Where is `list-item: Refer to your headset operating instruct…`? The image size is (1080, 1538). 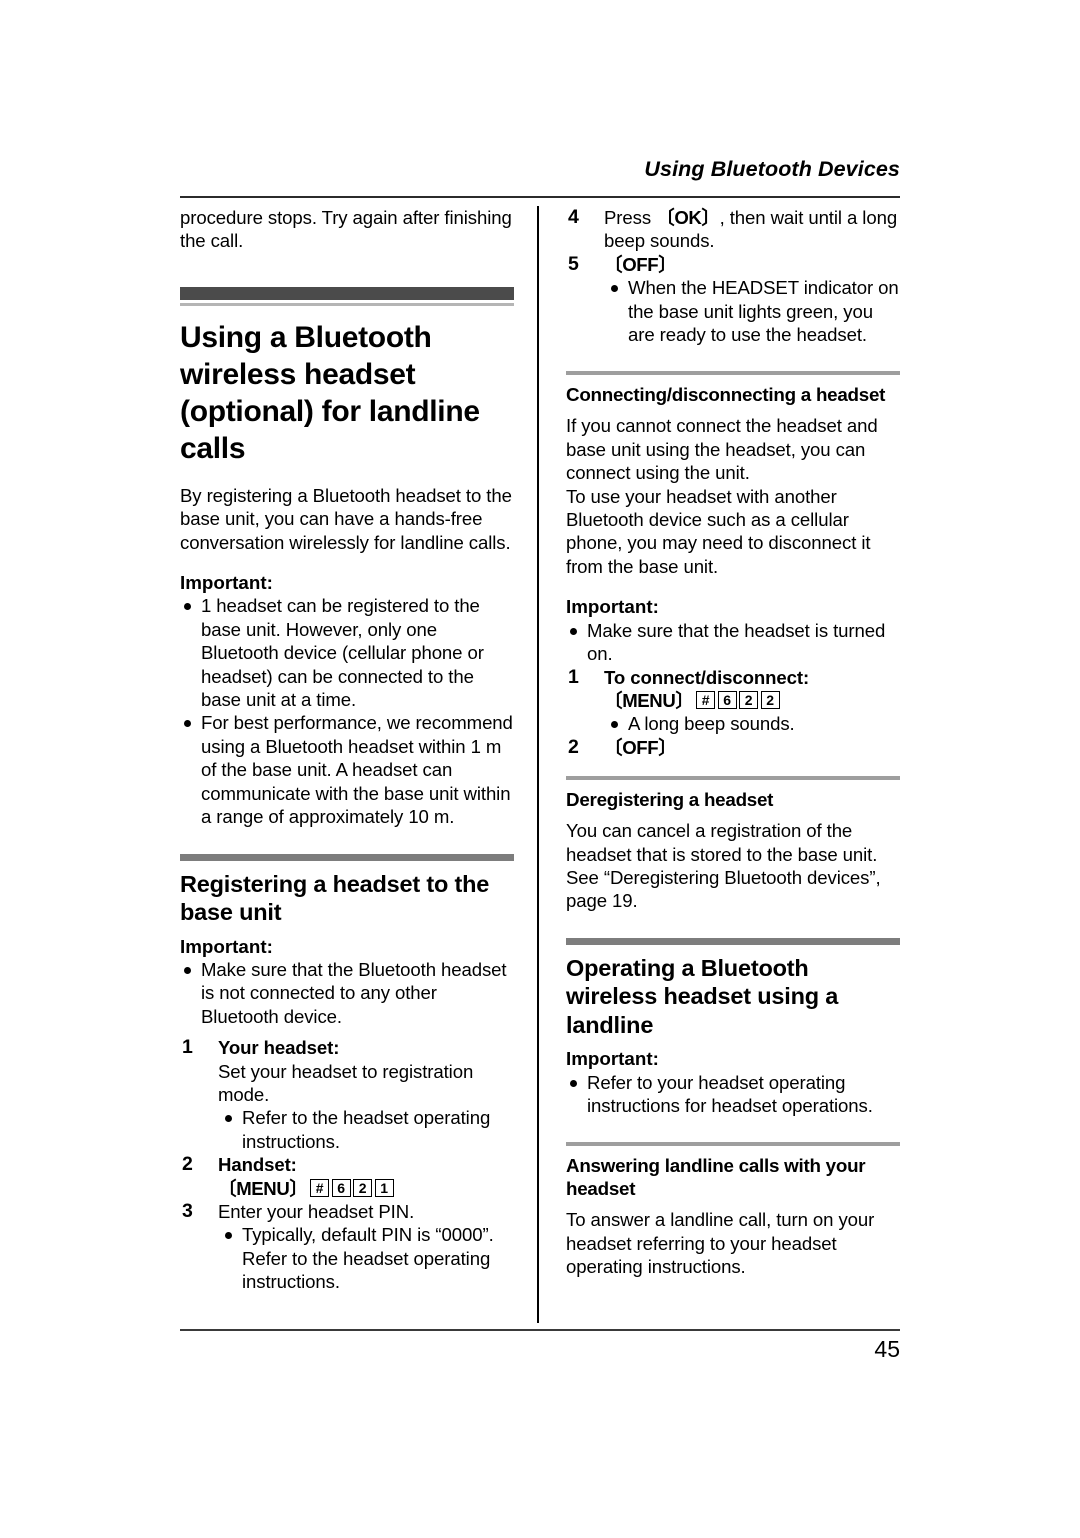 list-item: Refer to your headset operating instruct… is located at coordinates (733, 1094).